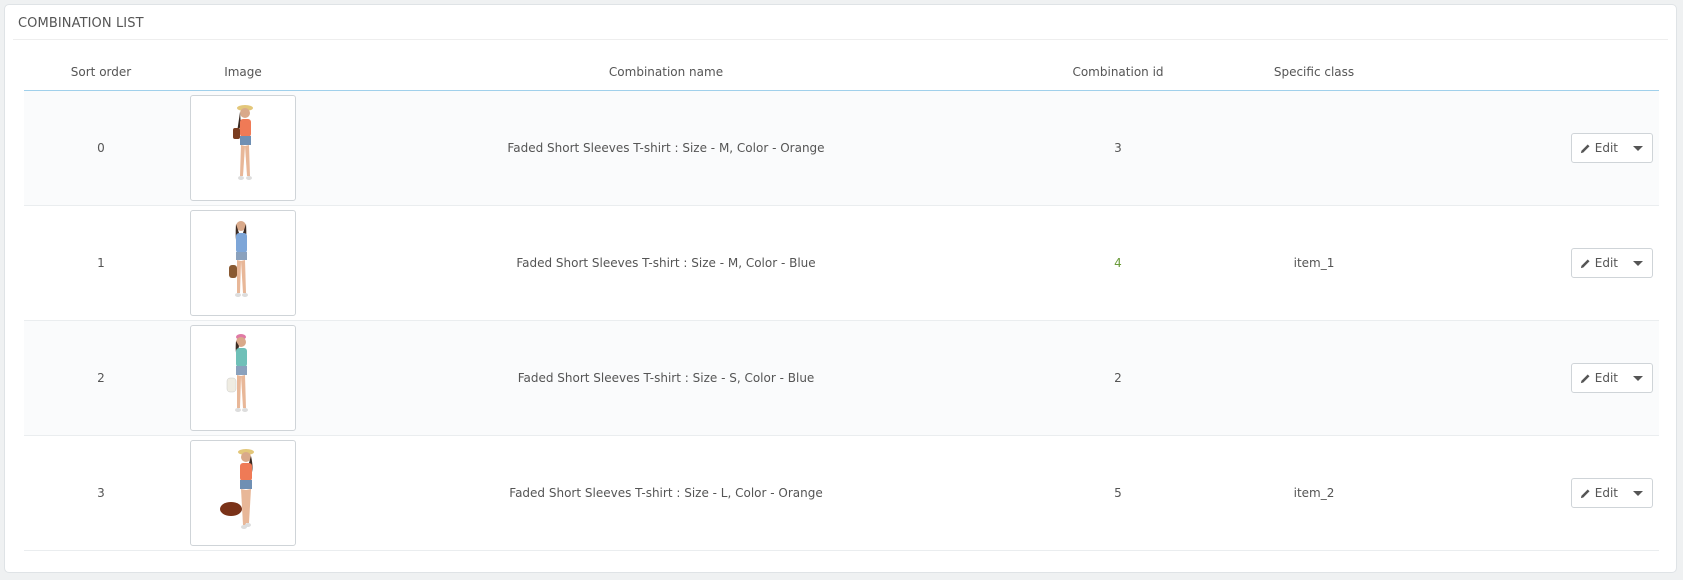 Image resolution: width=1683 pixels, height=580 pixels. Describe the element at coordinates (1118, 72) in the screenshot. I see `header-combination-id: Combination id` at that location.